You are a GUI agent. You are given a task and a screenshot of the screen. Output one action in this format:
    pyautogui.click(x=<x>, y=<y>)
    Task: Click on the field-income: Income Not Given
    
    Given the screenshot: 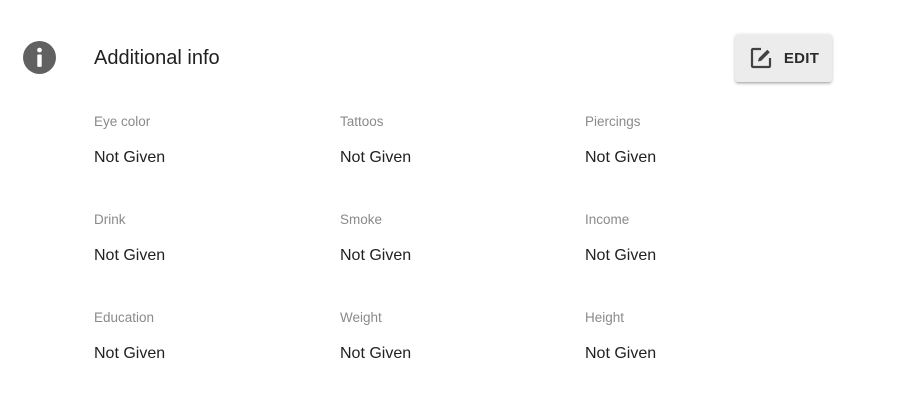 What is the action you would take?
    pyautogui.click(x=695, y=239)
    